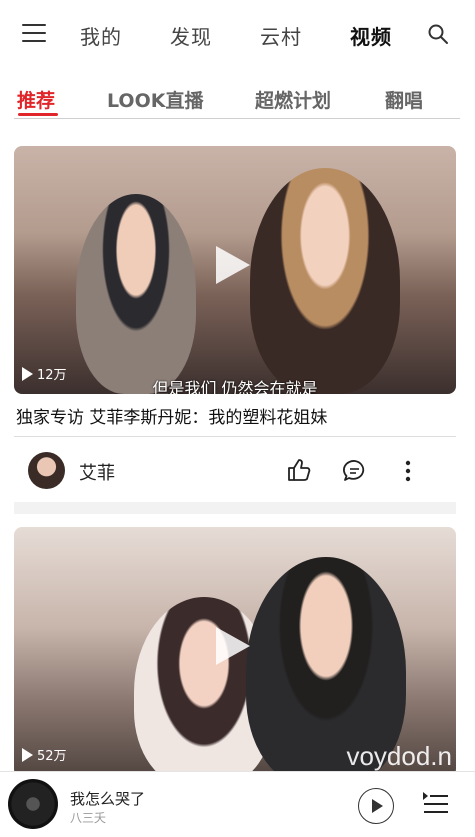 This screenshot has height=837, width=475. What do you see at coordinates (52, 756) in the screenshot?
I see `view-count-text: 52万` at bounding box center [52, 756].